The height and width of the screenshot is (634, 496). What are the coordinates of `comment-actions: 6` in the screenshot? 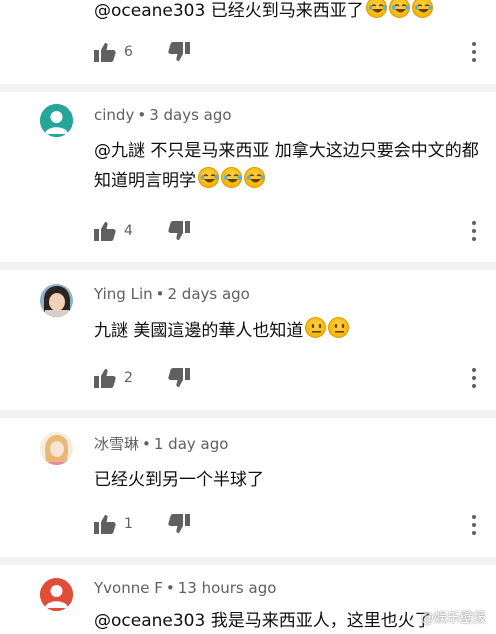 It's located at (142, 52).